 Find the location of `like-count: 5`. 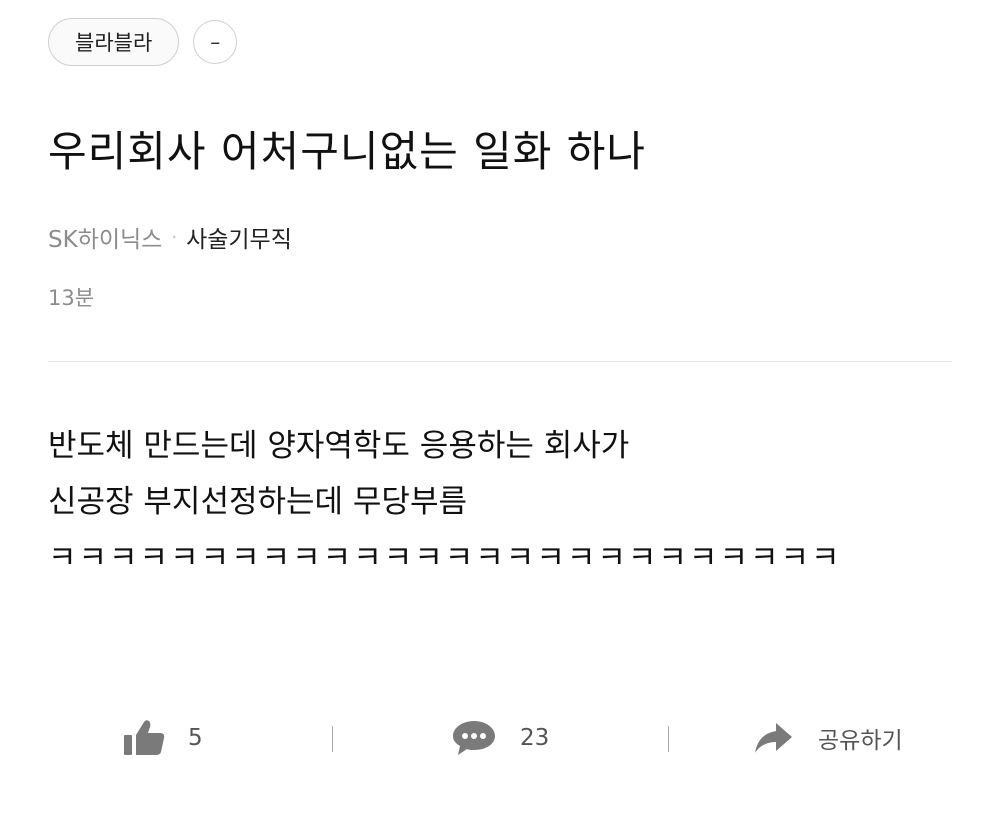

like-count: 5 is located at coordinates (195, 738).